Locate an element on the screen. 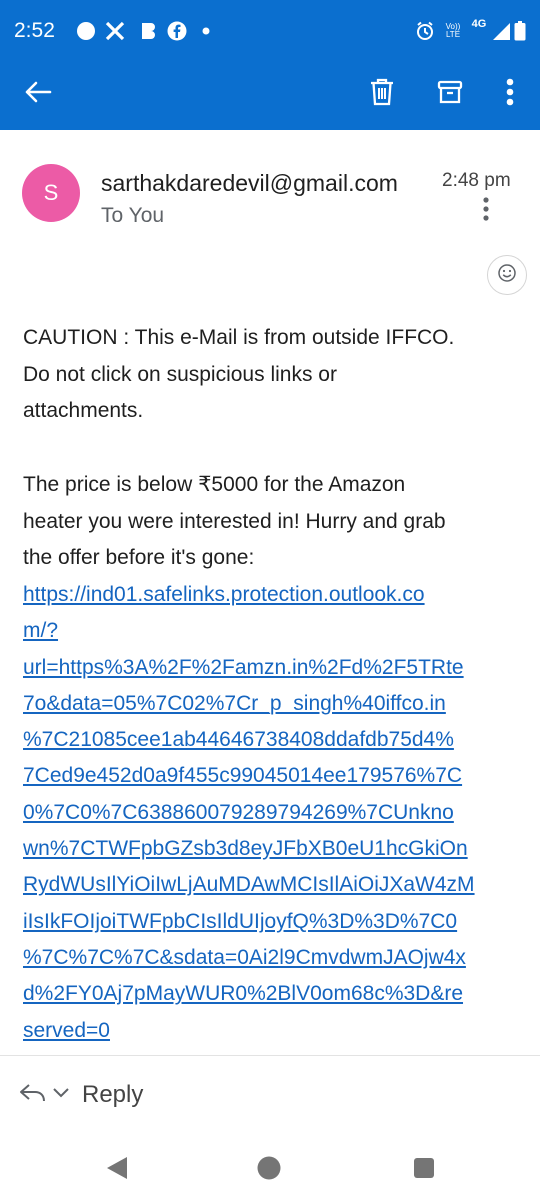  facebook-icon is located at coordinates (177, 31).